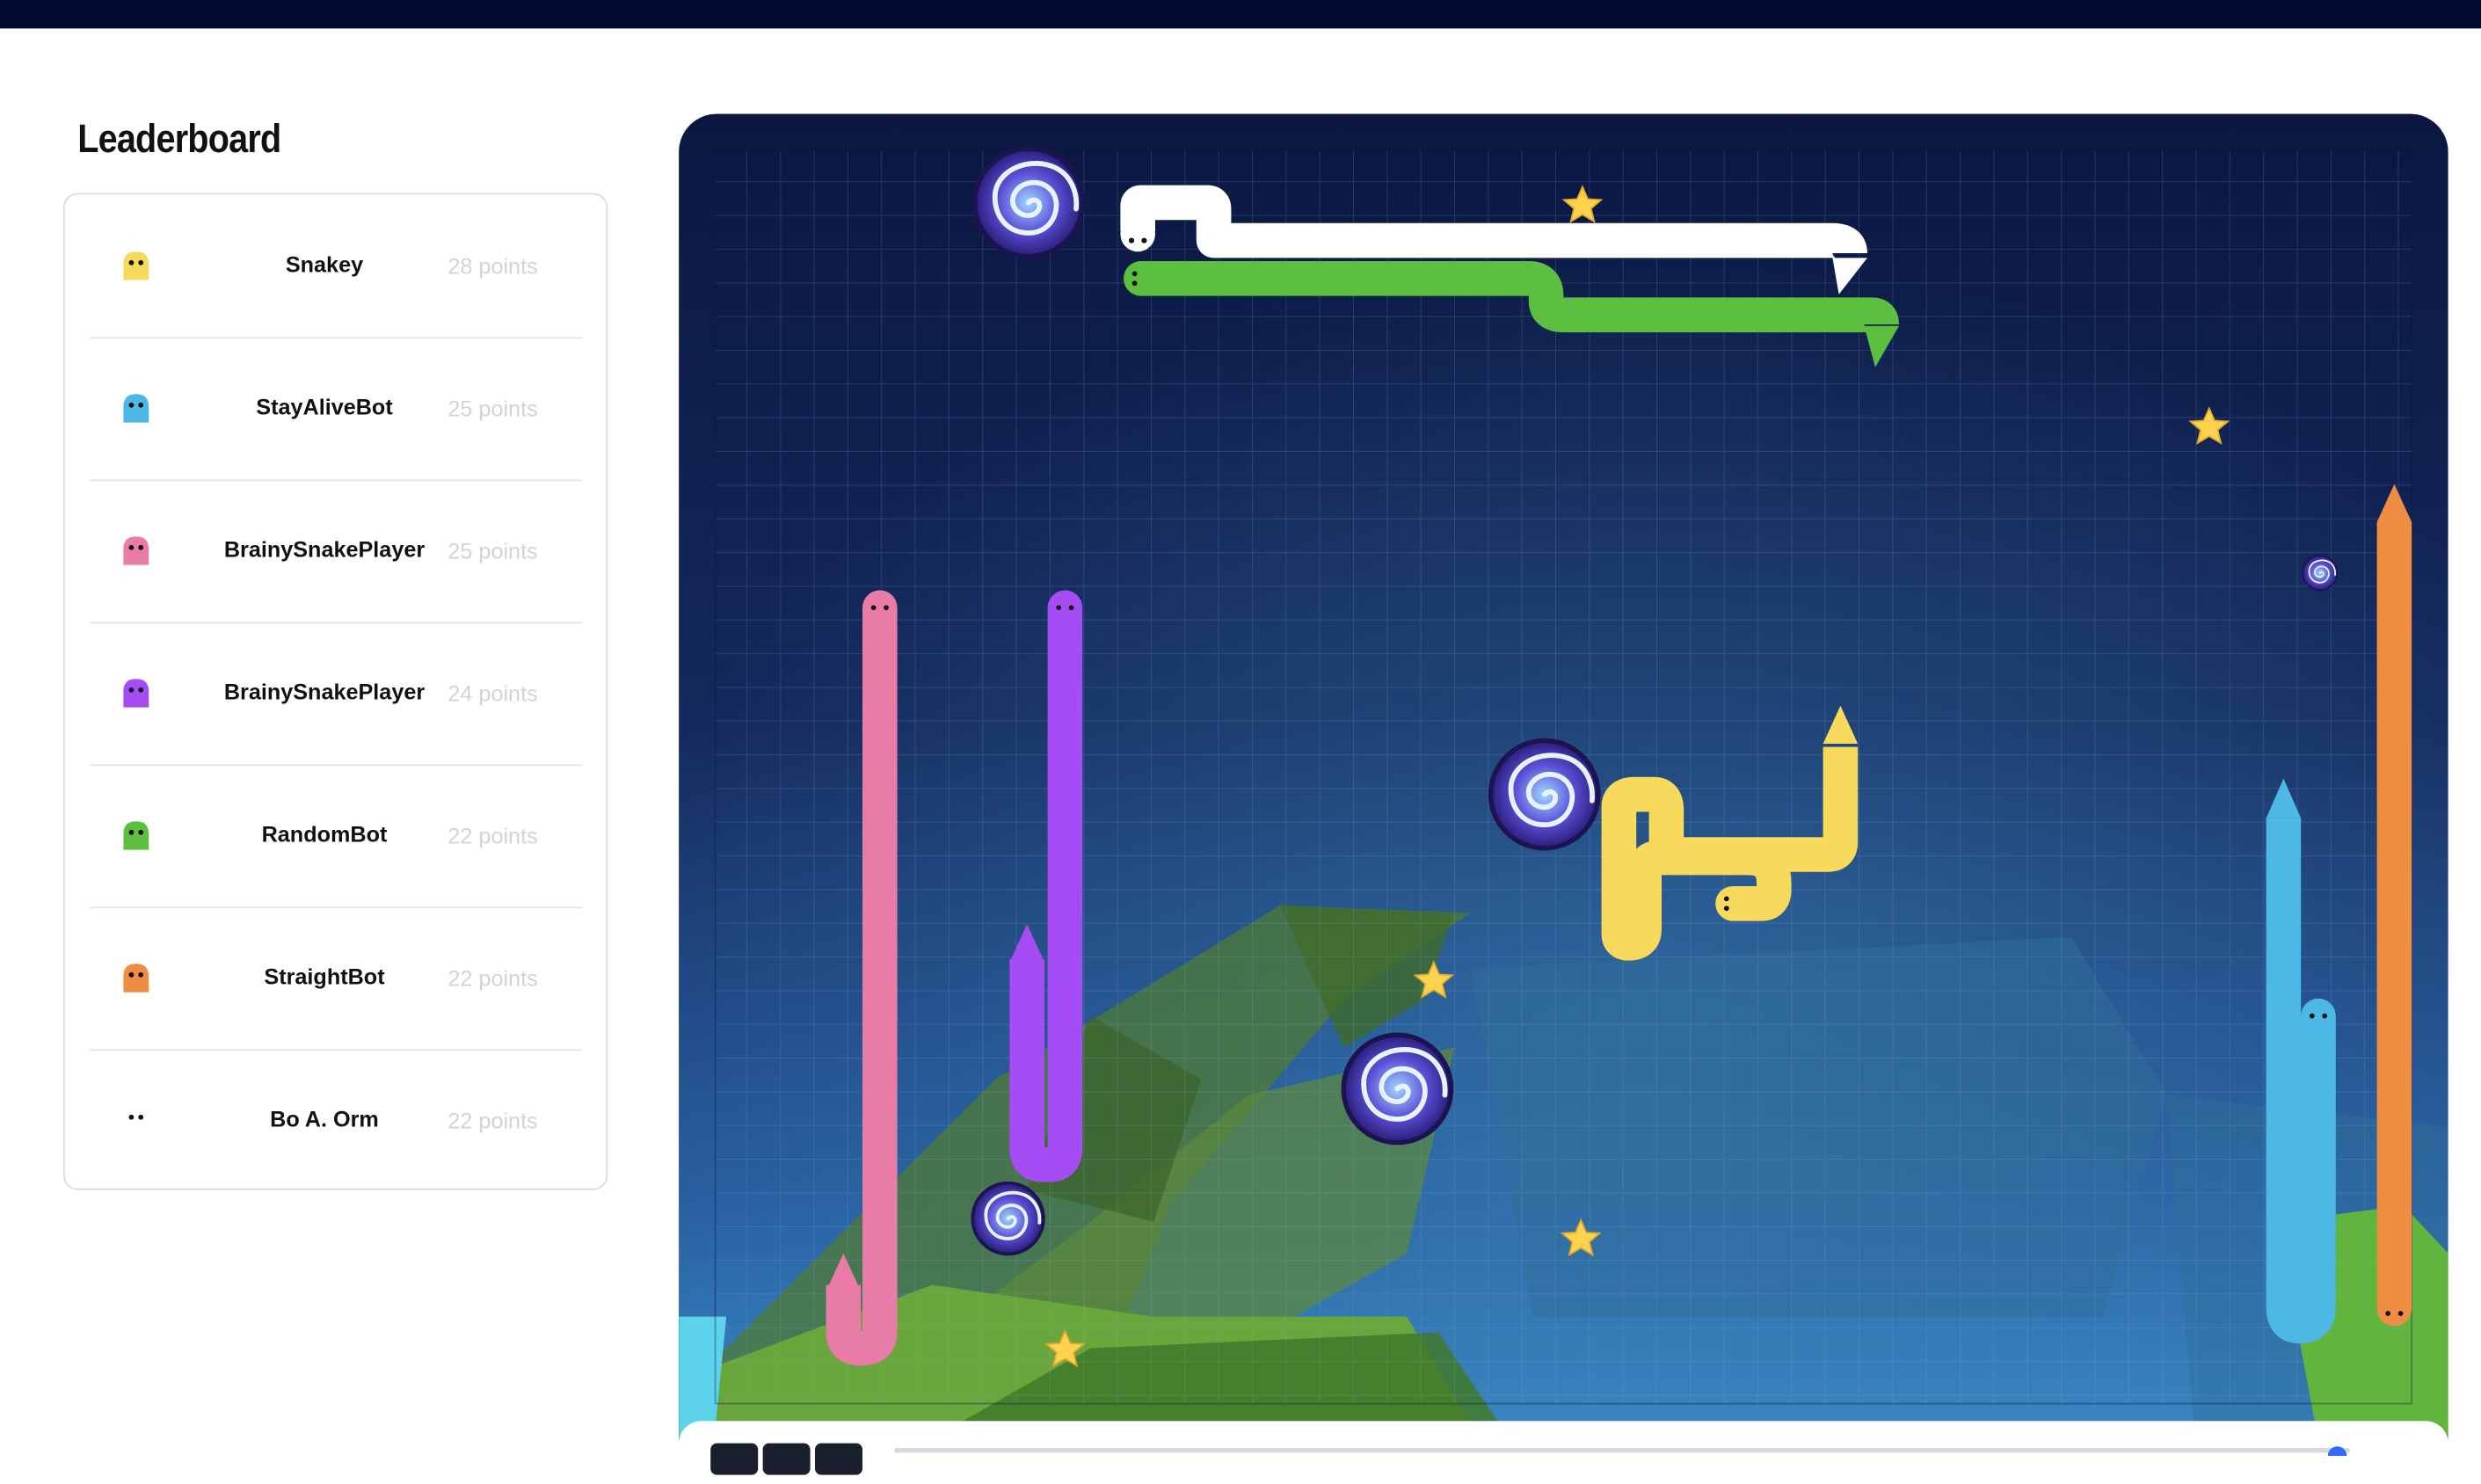  Describe the element at coordinates (324, 977) in the screenshot. I see `player-name: StraightBot` at that location.